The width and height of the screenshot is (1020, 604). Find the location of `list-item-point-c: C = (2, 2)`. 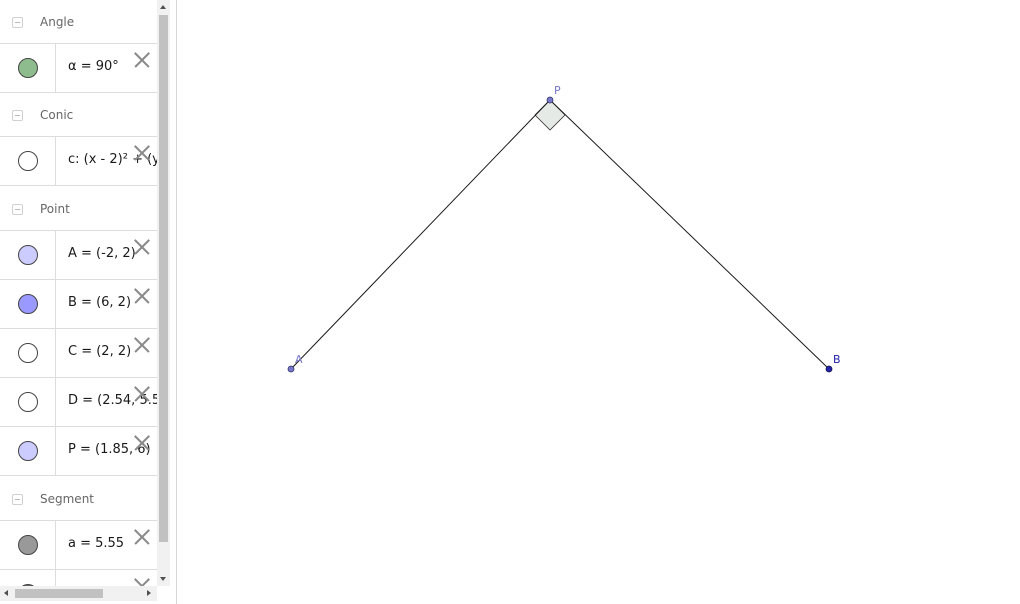

list-item-point-c: C = (2, 2) is located at coordinates (78, 353).